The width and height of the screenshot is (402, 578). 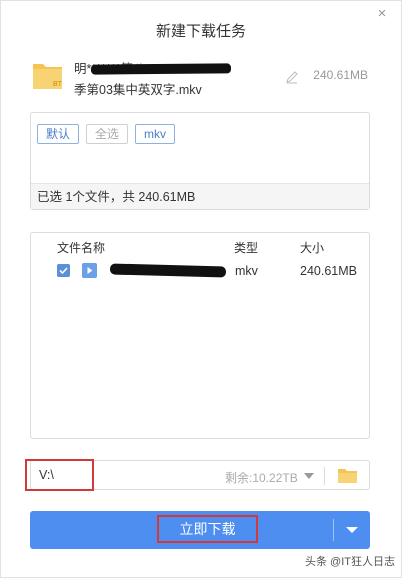 I want to click on file-filter-panel: 默认 全选 mkv 已选 1个文件，共 240.61MB, so click(x=200, y=161).